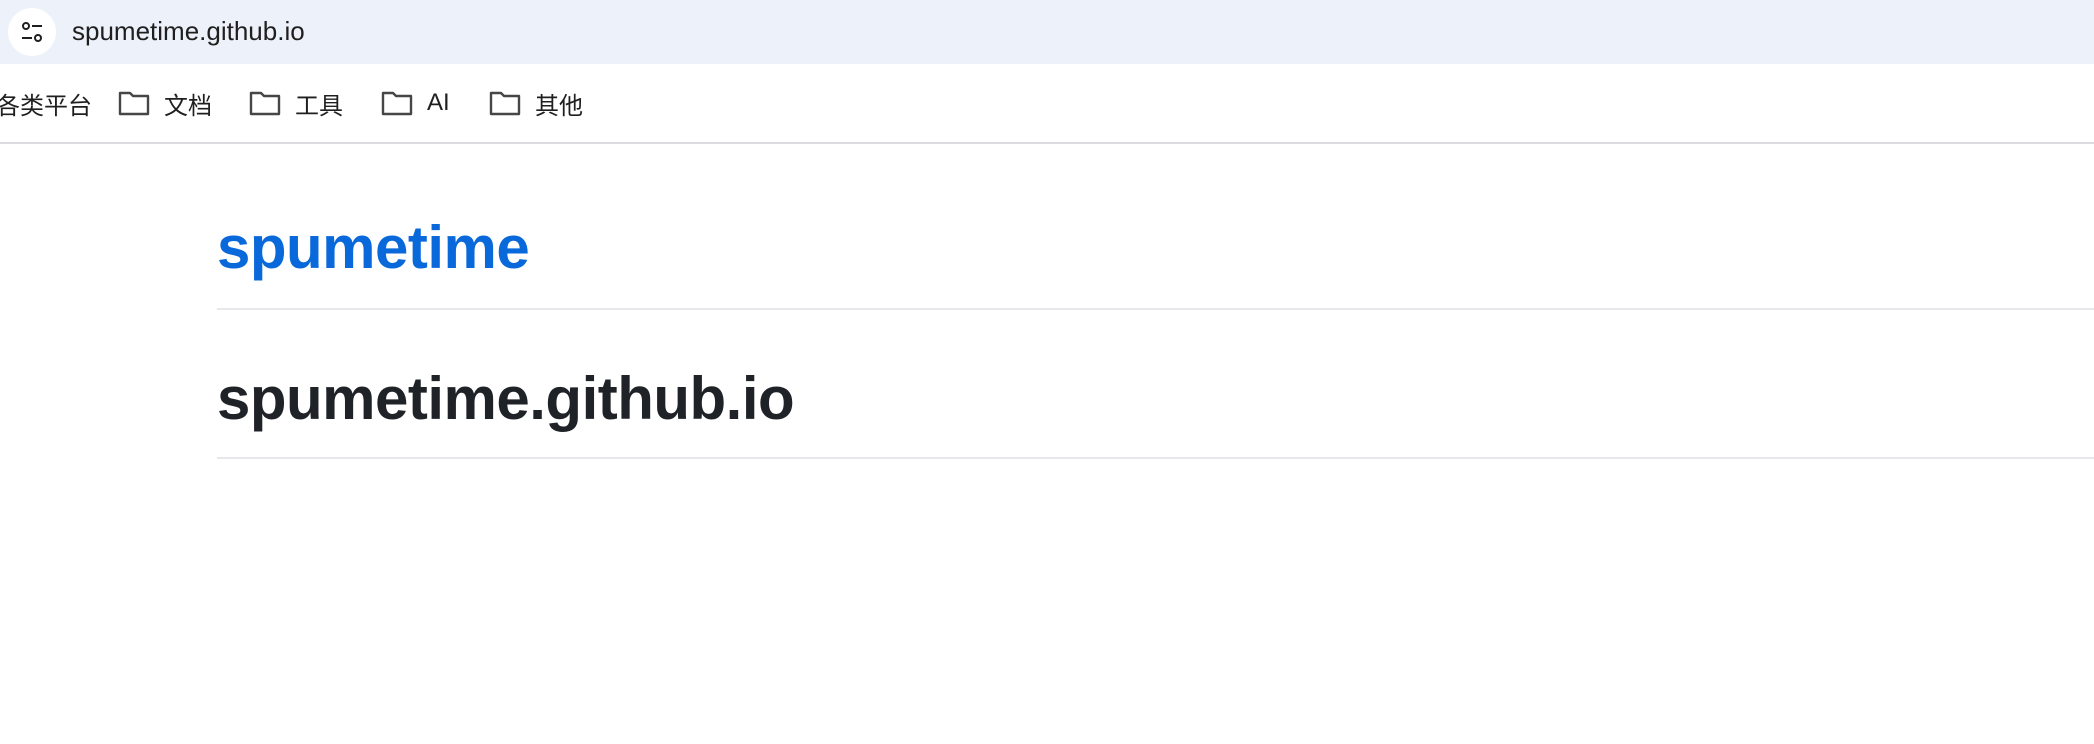  I want to click on bookmark-folder-other: 其他, so click(536, 103).